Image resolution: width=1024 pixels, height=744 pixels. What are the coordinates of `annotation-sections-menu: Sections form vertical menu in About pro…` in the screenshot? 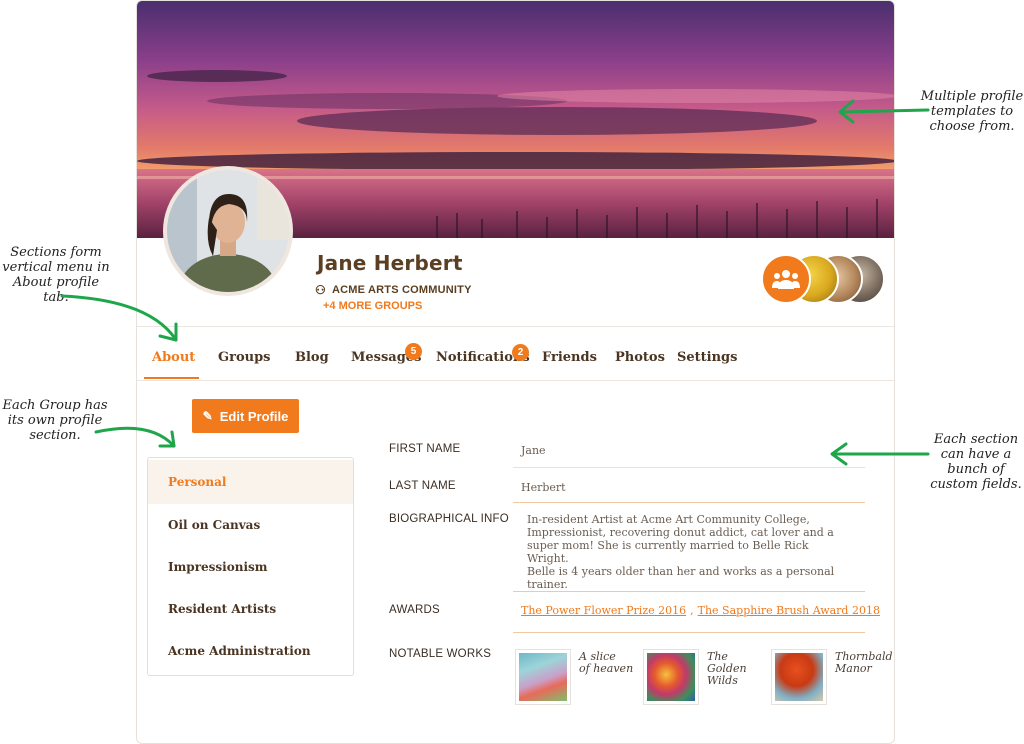 It's located at (56, 275).